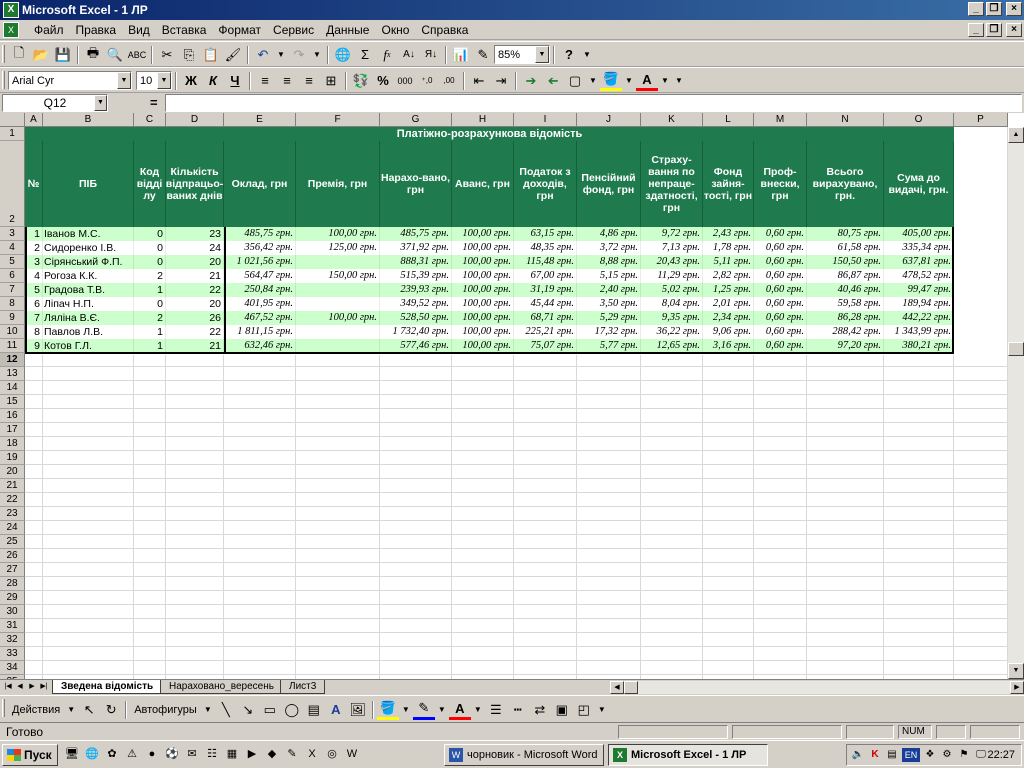  What do you see at coordinates (312, 754) in the screenshot?
I see `app-icon: X` at bounding box center [312, 754].